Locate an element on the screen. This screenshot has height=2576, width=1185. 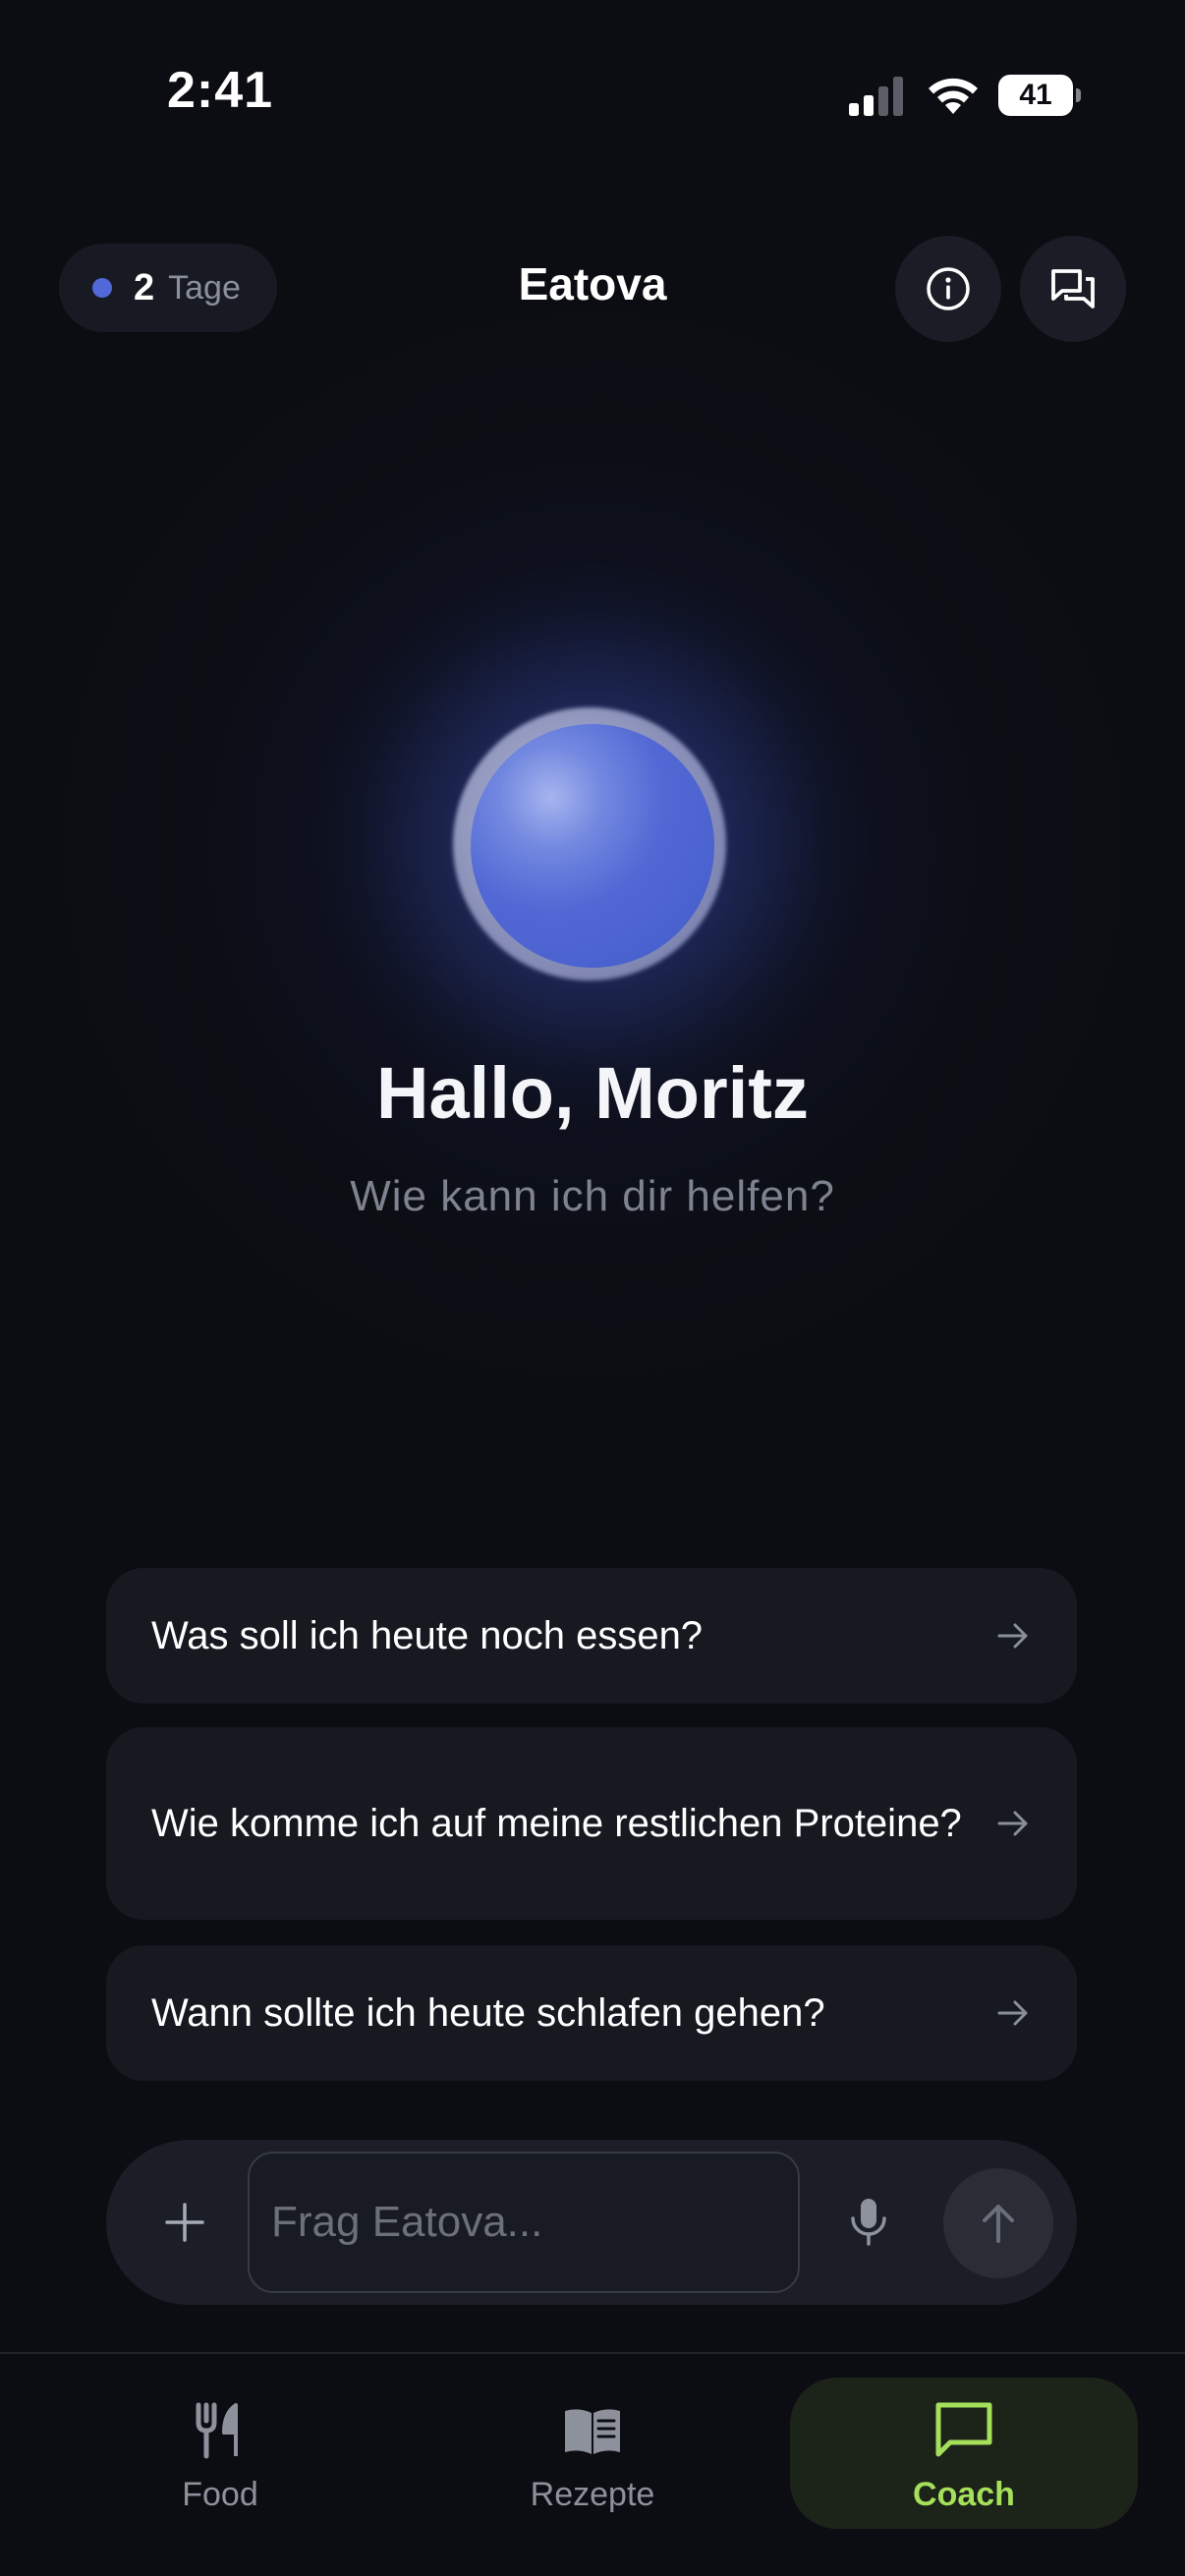
tab-label: Coach is located at coordinates (964, 2494).